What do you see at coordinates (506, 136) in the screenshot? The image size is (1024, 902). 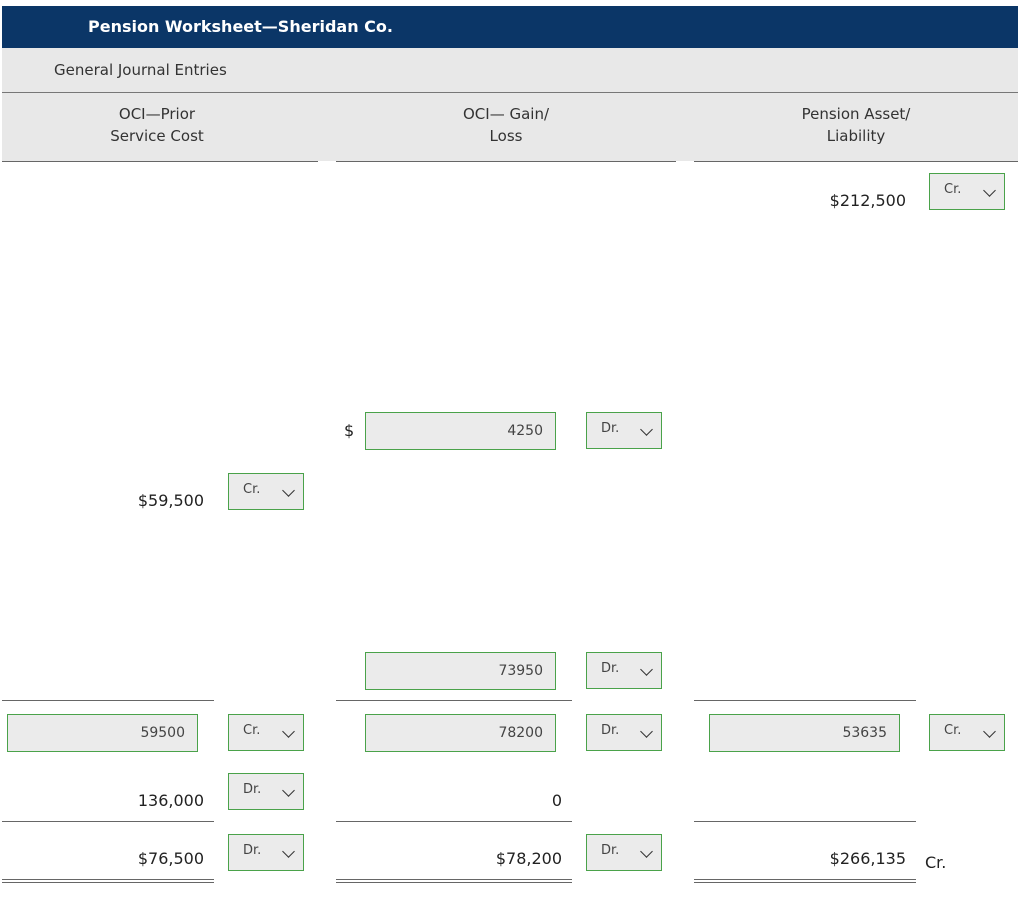 I see `column-header-oci-gl-line2: Loss` at bounding box center [506, 136].